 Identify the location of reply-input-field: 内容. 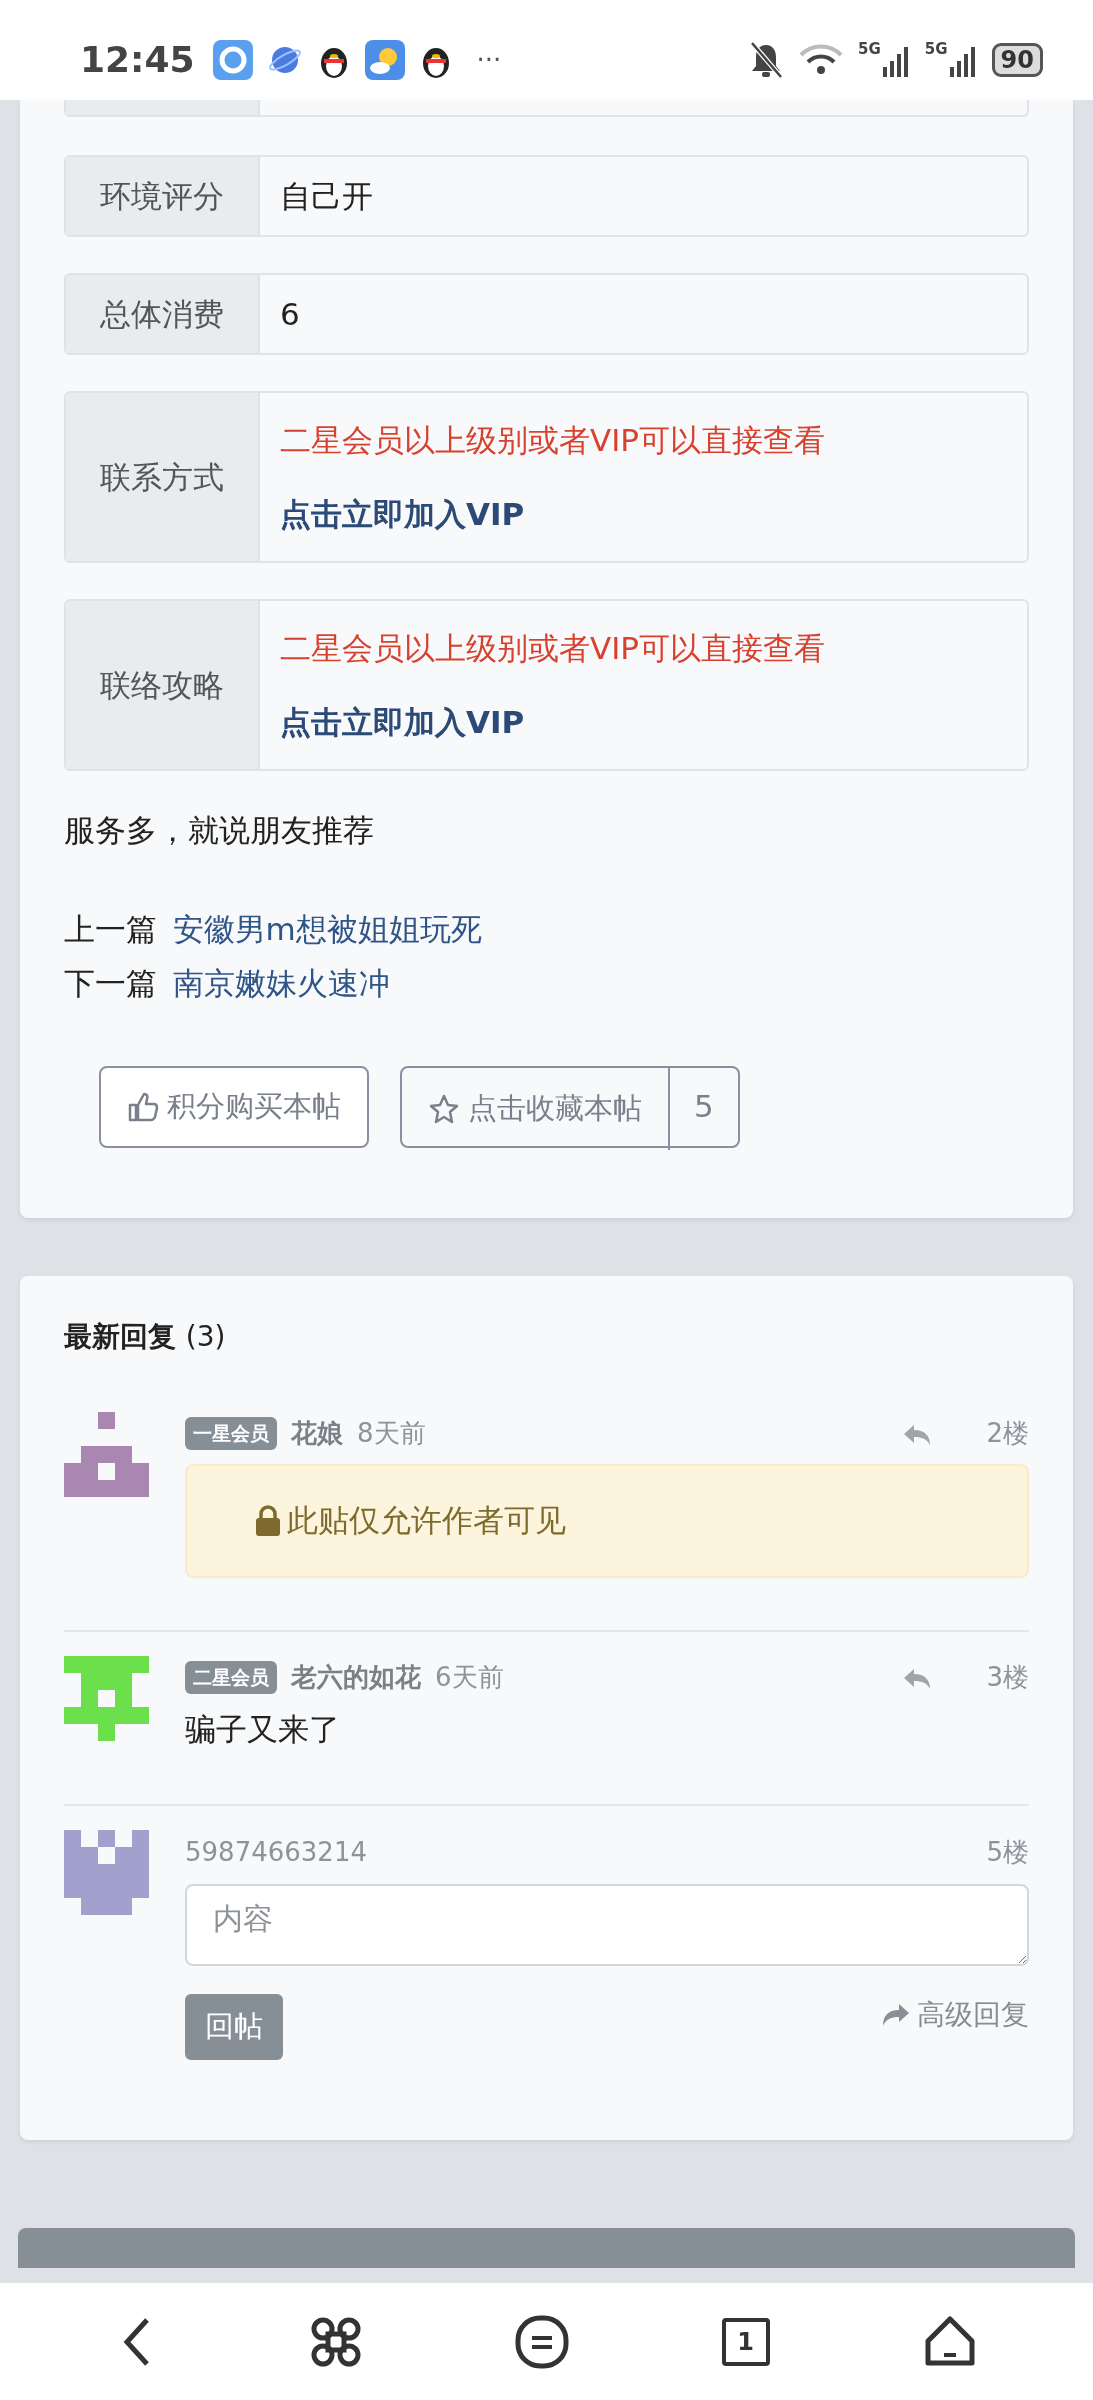
(607, 1925).